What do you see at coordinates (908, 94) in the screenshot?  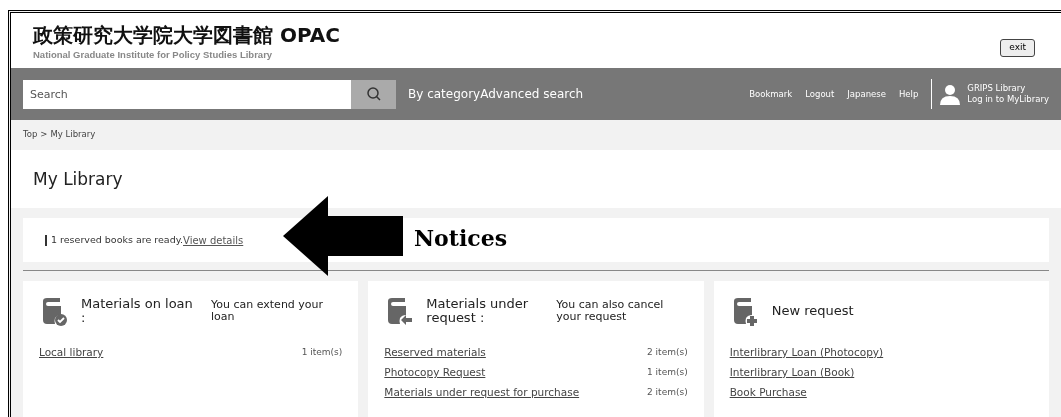 I see `nav-link: Help` at bounding box center [908, 94].